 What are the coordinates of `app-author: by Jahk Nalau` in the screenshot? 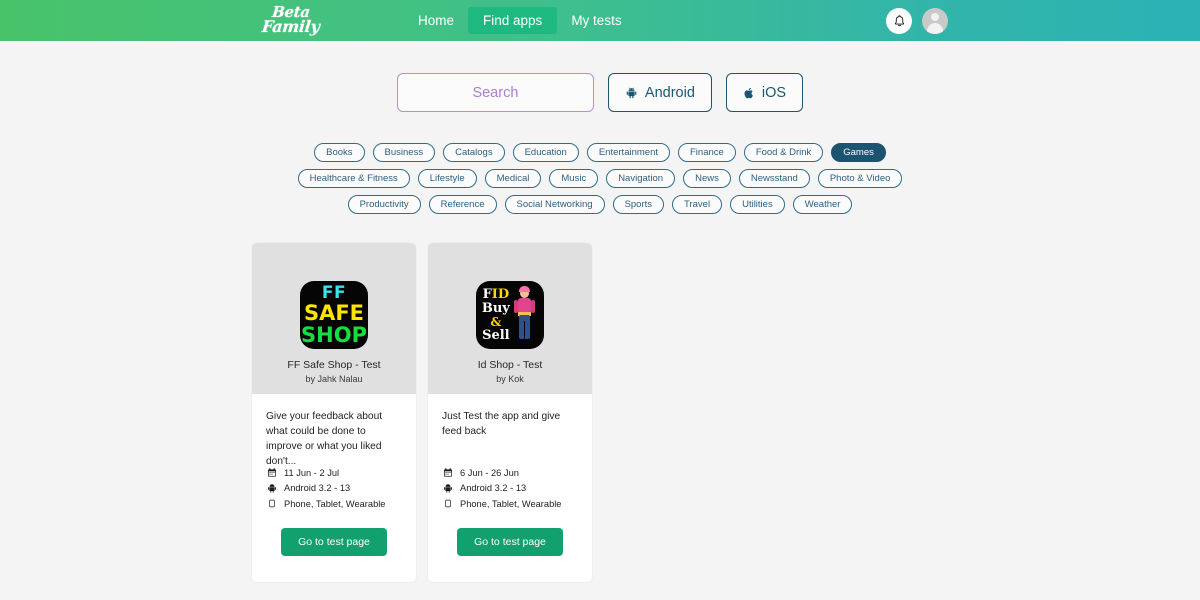 It's located at (334, 379).